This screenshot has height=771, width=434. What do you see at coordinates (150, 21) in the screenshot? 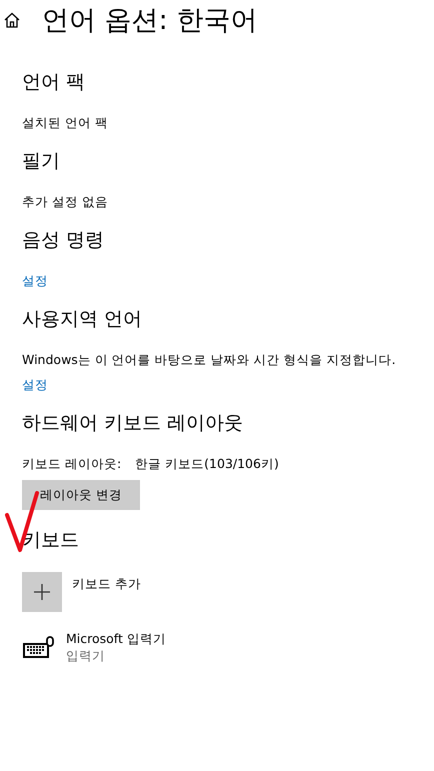
I see `page-title: 언어 옵션: 한국어` at bounding box center [150, 21].